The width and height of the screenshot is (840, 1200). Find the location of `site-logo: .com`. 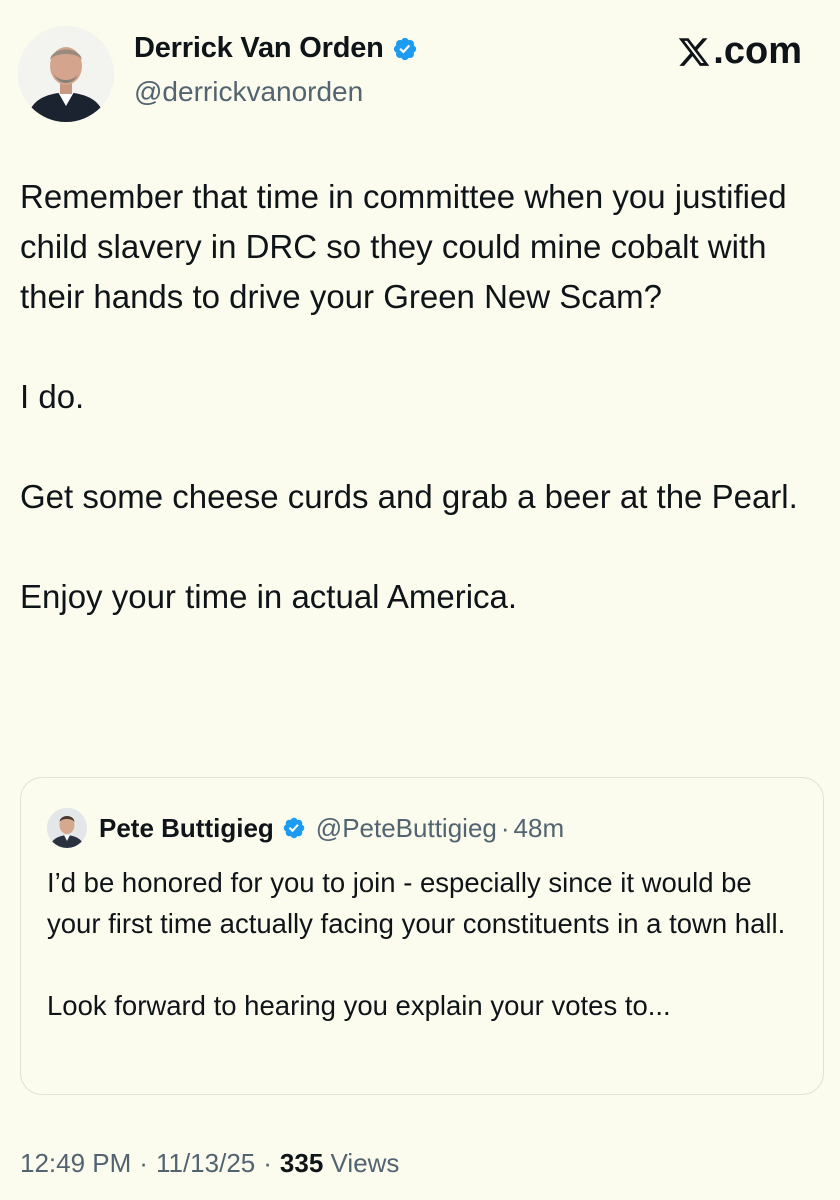

site-logo: .com is located at coordinates (739, 51).